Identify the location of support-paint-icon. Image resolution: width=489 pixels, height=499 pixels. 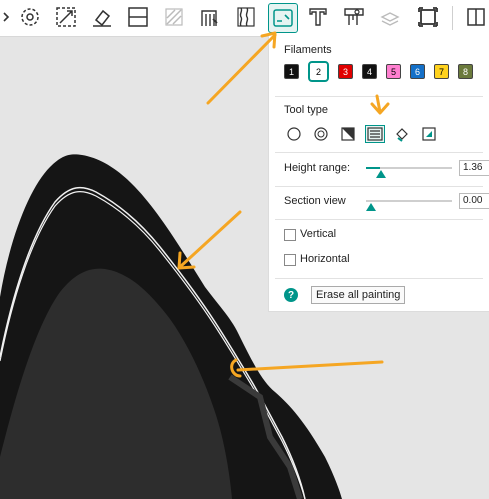
(174, 17).